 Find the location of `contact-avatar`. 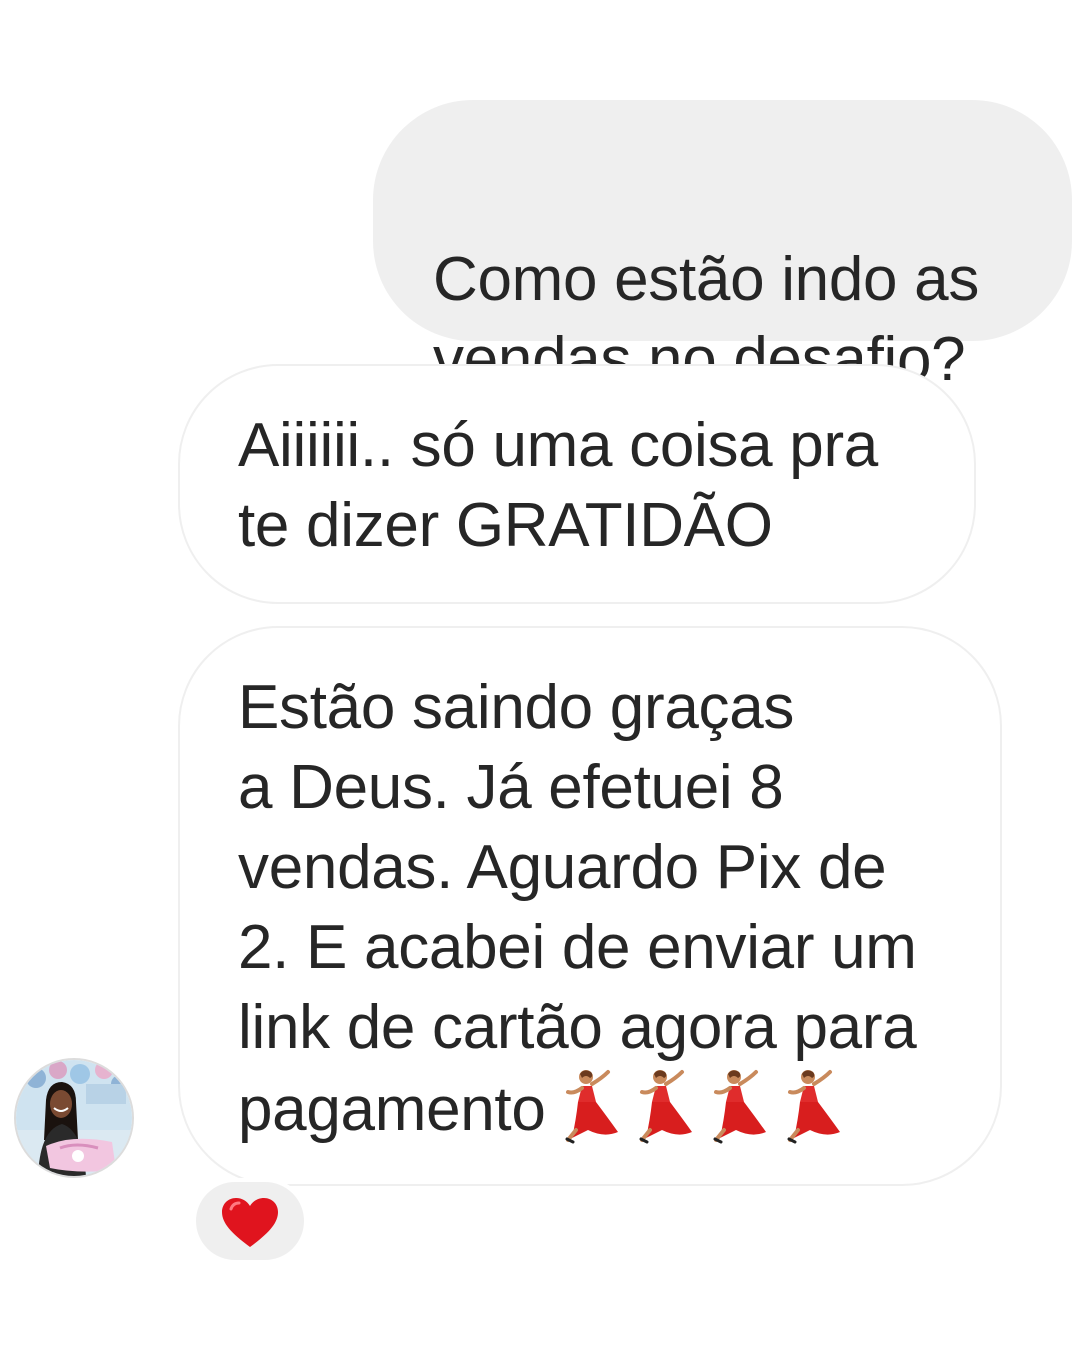

contact-avatar is located at coordinates (74, 1118).